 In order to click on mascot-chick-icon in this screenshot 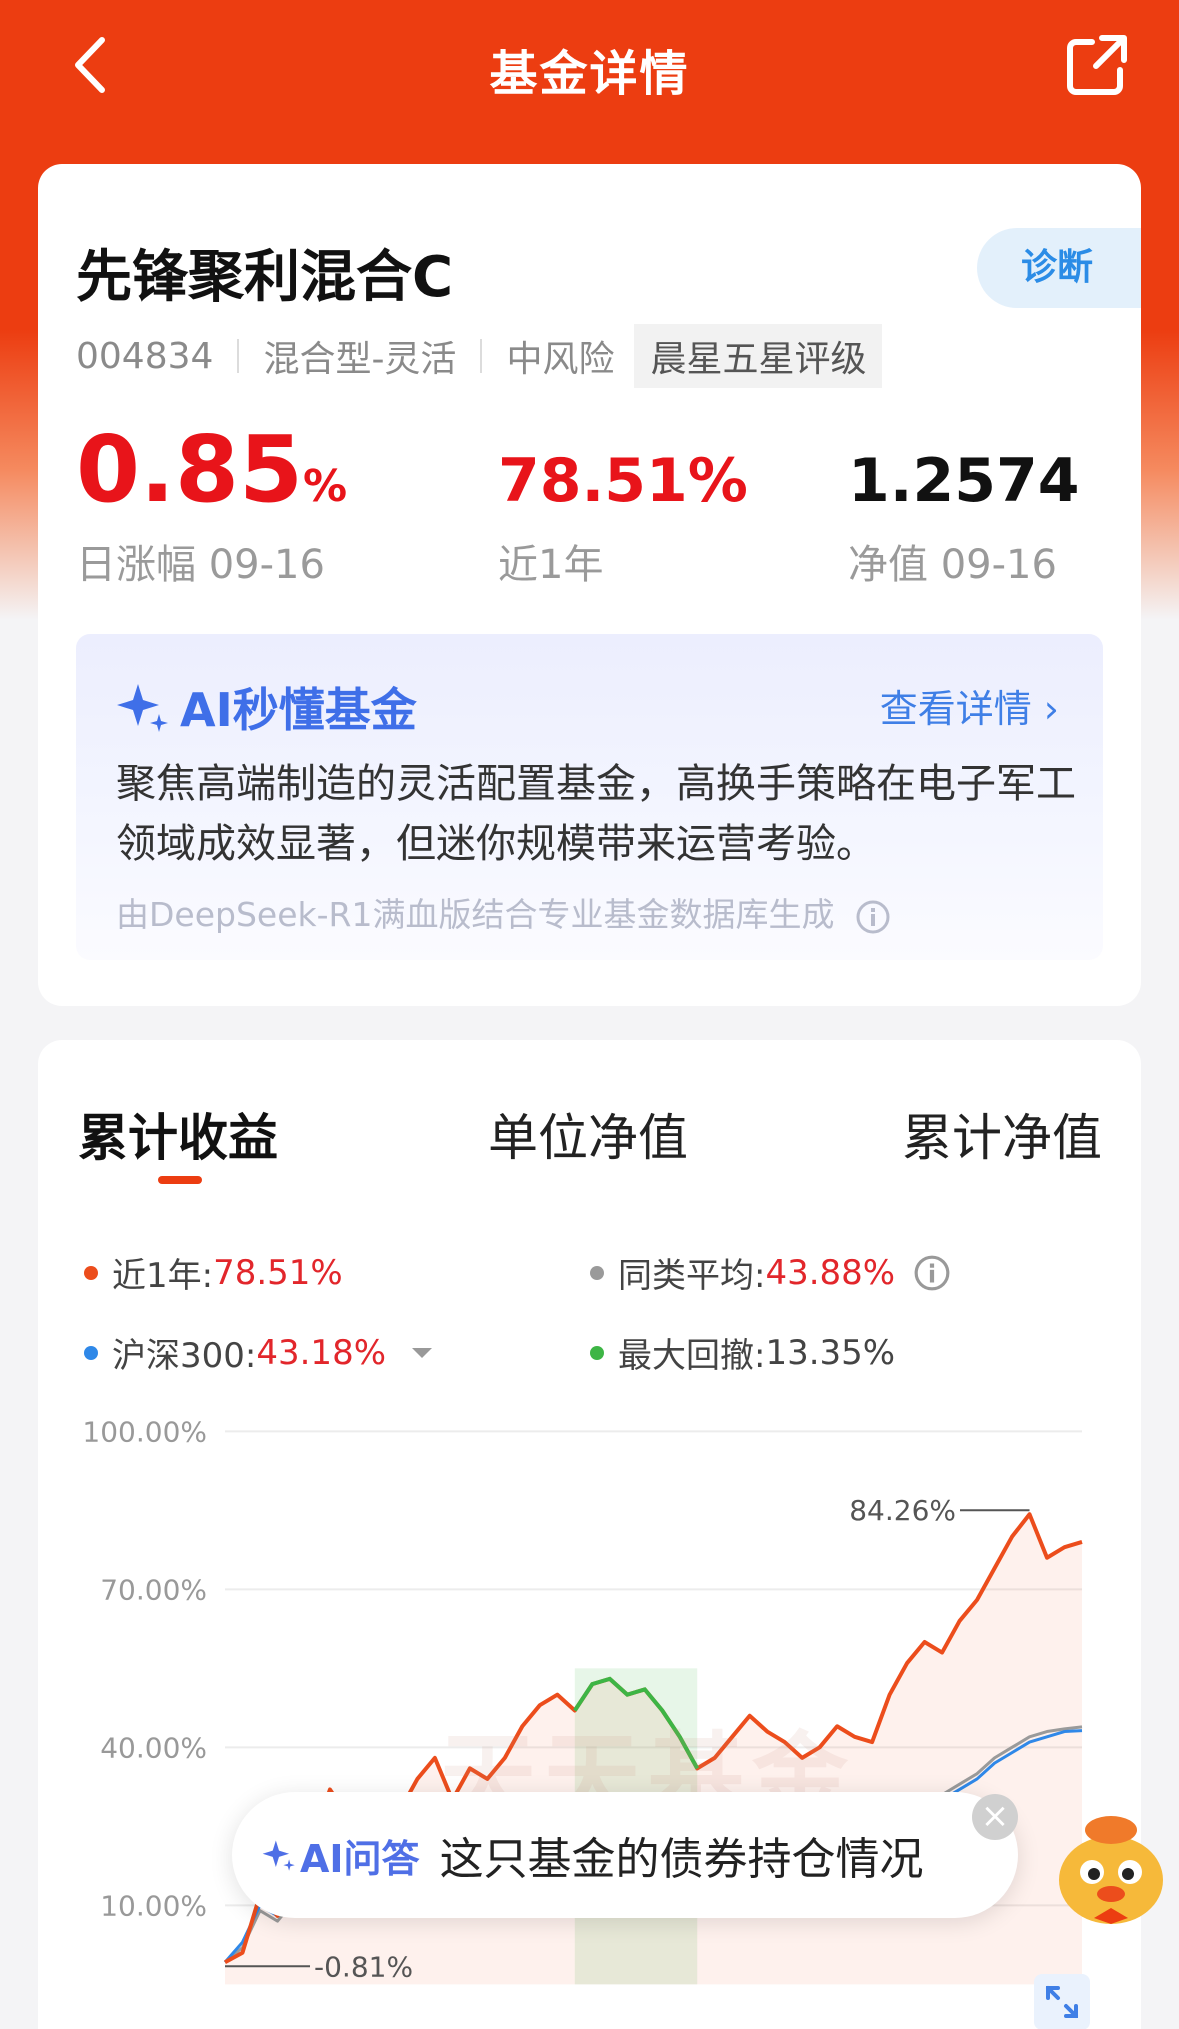, I will do `click(1111, 1865)`.